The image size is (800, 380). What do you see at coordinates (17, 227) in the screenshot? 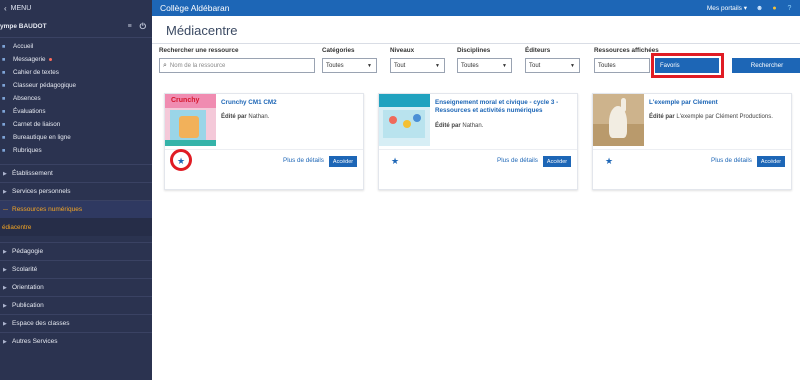
I see `sidebar-item-label: édiacentre` at bounding box center [17, 227].